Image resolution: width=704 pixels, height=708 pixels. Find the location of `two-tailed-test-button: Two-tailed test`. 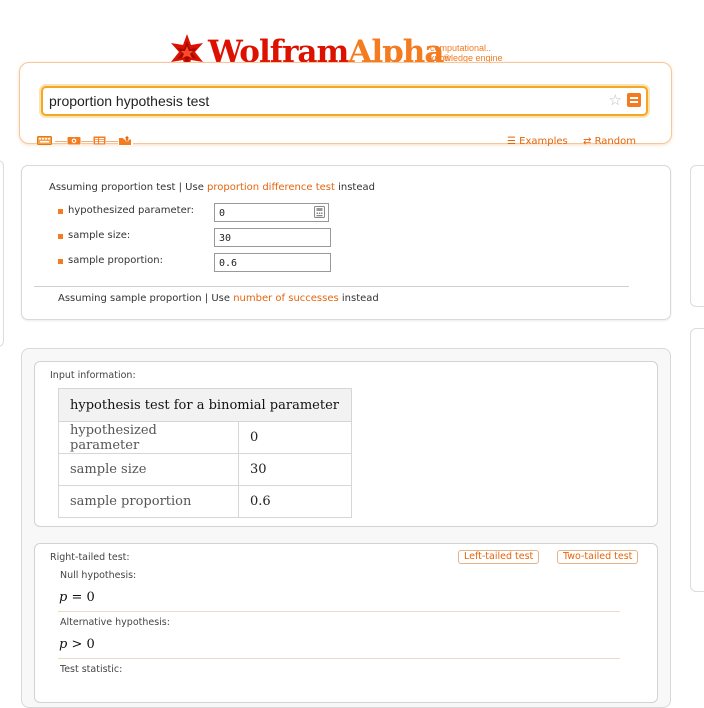

two-tailed-test-button: Two-tailed test is located at coordinates (598, 557).